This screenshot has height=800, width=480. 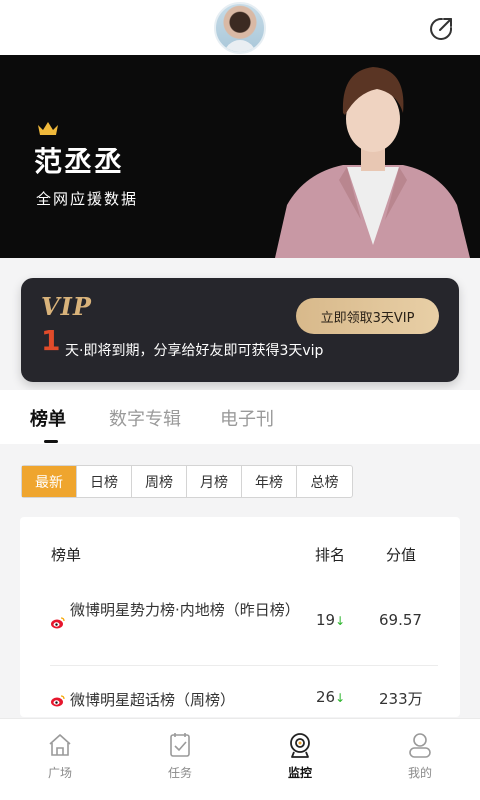 I want to click on crown-icon, so click(x=48, y=128).